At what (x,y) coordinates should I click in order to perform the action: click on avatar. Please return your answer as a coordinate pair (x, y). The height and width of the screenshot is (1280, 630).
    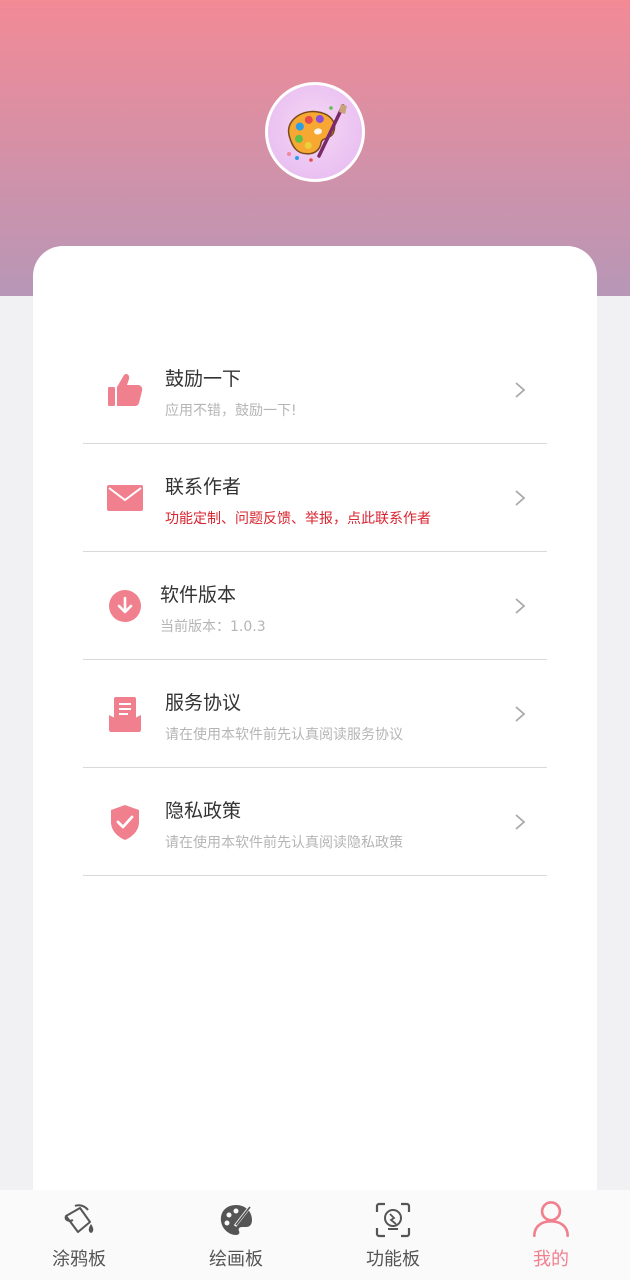
    Looking at the image, I should click on (315, 132).